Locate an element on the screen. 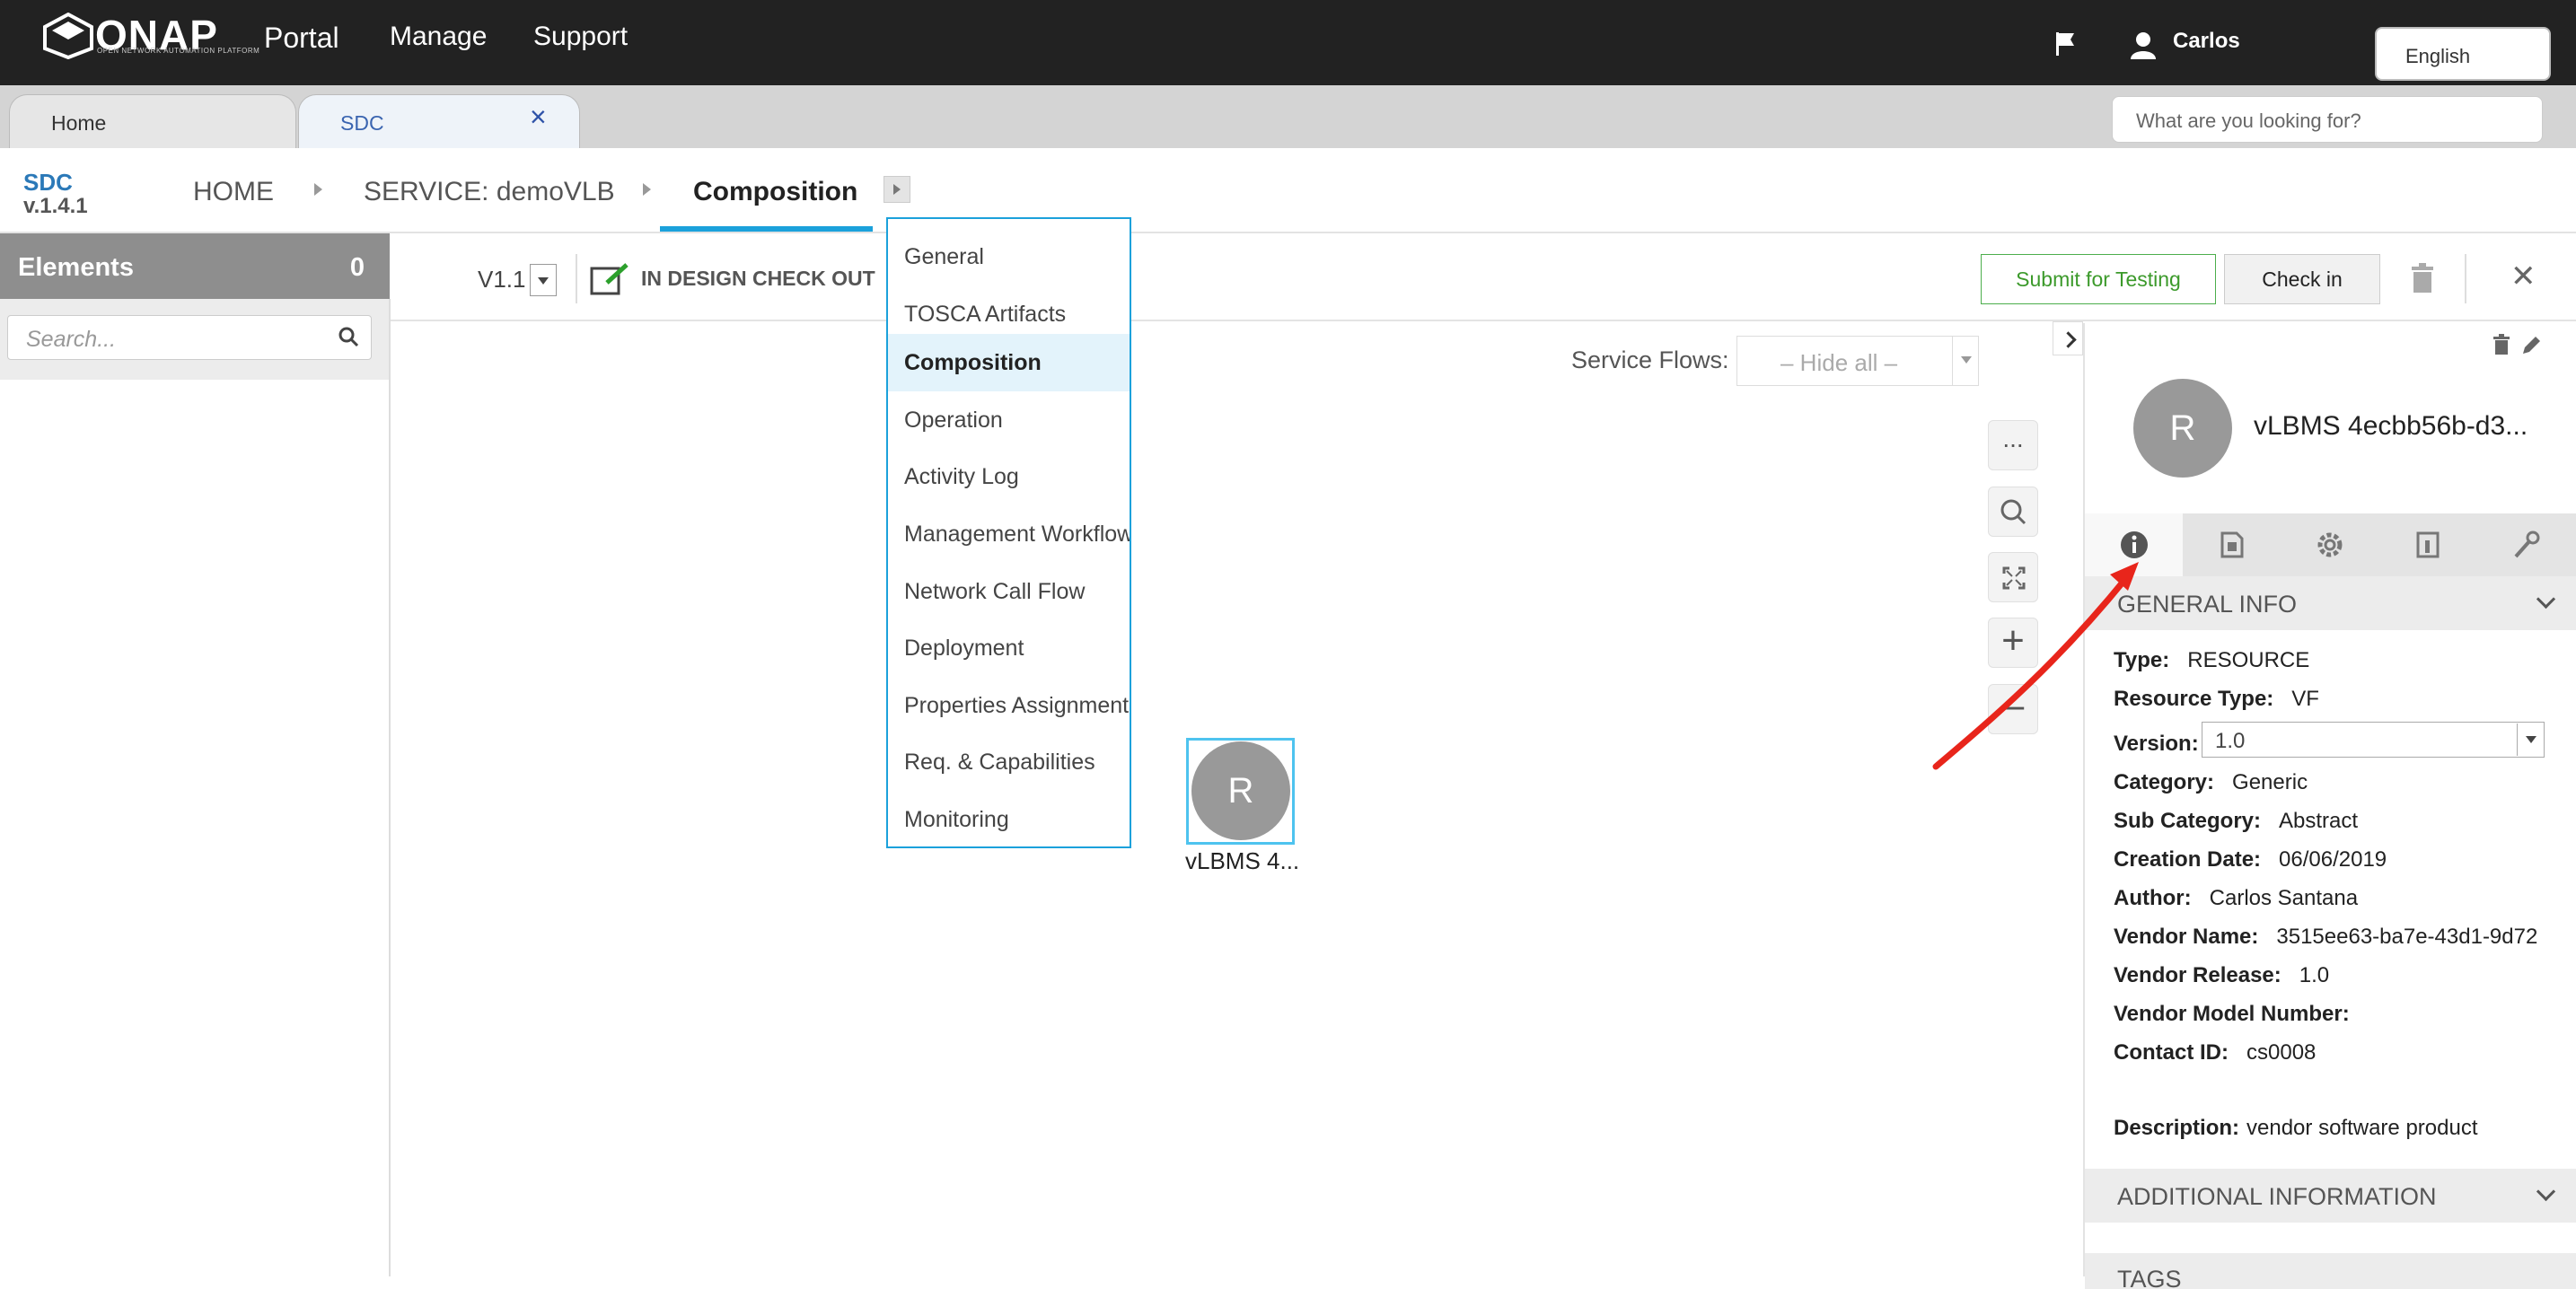 This screenshot has height=1289, width=2576. breadcrumb-composition: Composition is located at coordinates (775, 192).